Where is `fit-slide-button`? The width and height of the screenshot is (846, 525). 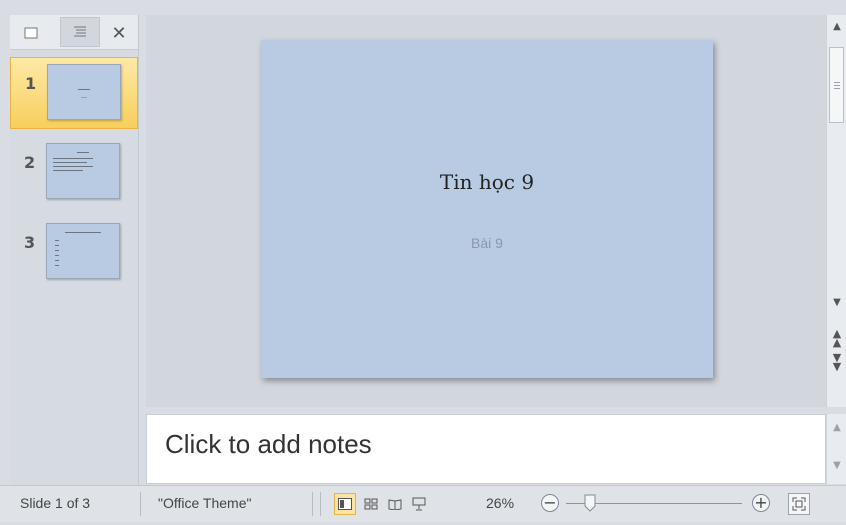
fit-slide-button is located at coordinates (799, 504).